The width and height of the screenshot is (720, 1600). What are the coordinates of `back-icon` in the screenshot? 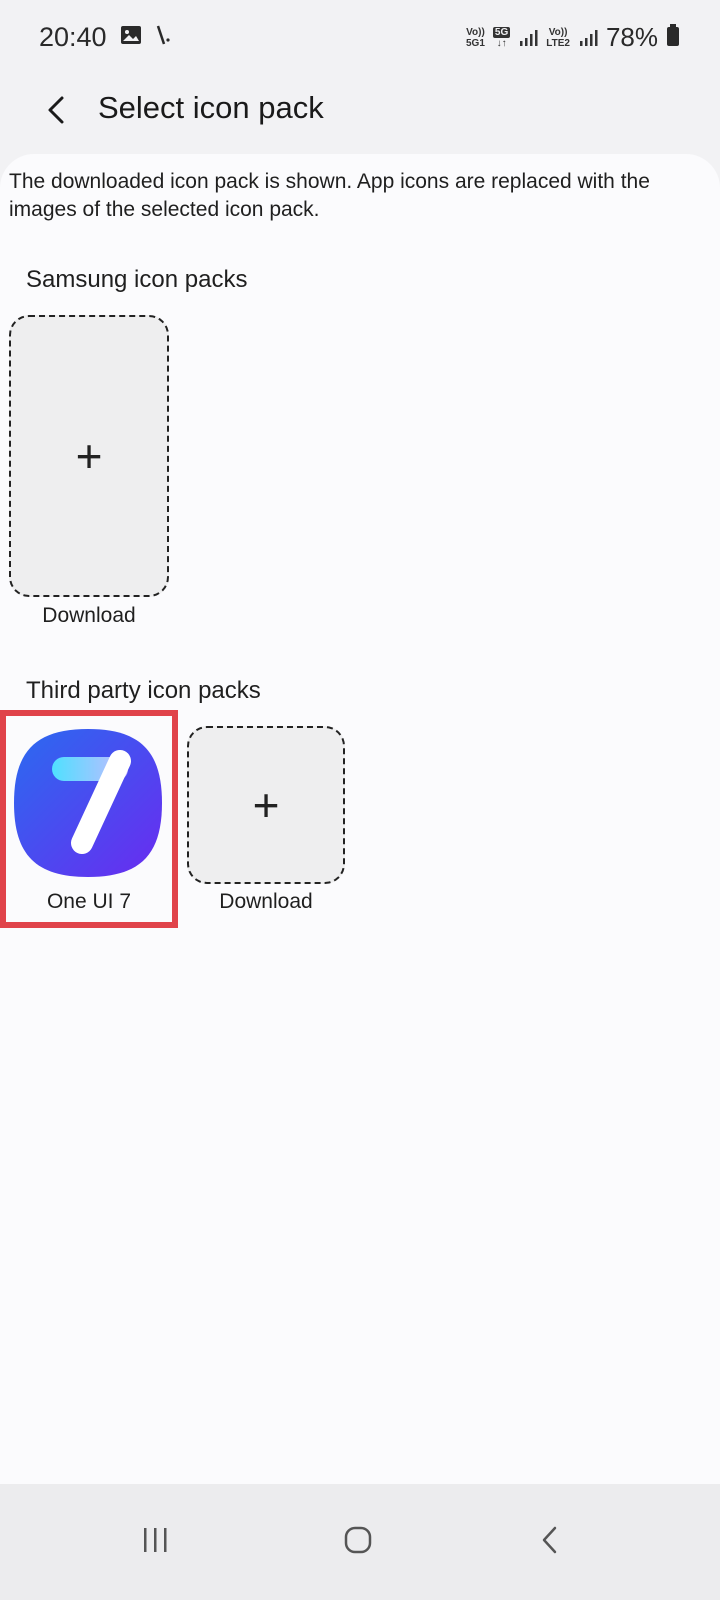 It's located at (550, 1542).